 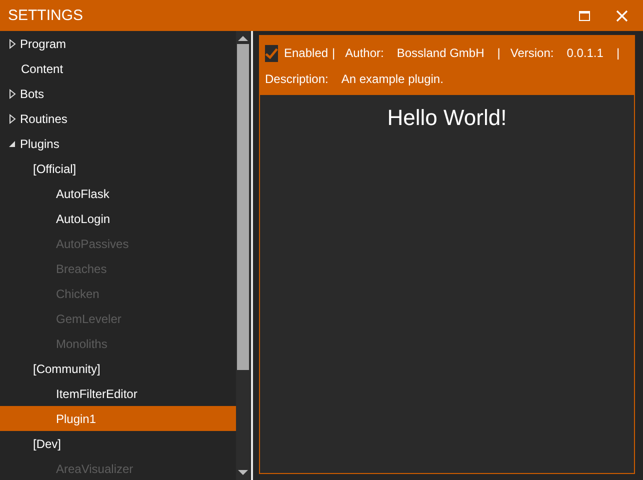 I want to click on field-label: Version:, so click(x=532, y=53).